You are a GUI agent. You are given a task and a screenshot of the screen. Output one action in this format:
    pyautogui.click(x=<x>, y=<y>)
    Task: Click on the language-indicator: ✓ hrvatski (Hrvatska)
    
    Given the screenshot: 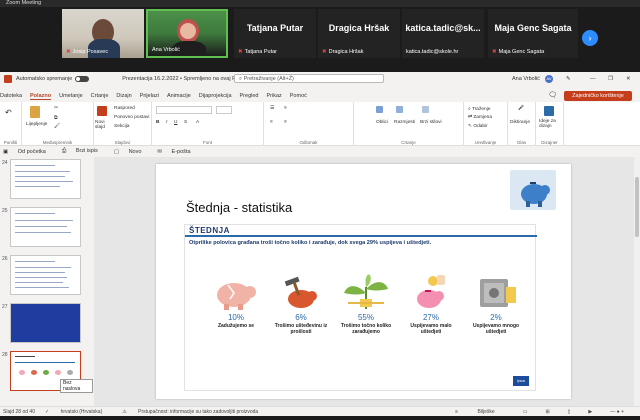 What is the action you would take?
    pyautogui.click(x=78, y=412)
    